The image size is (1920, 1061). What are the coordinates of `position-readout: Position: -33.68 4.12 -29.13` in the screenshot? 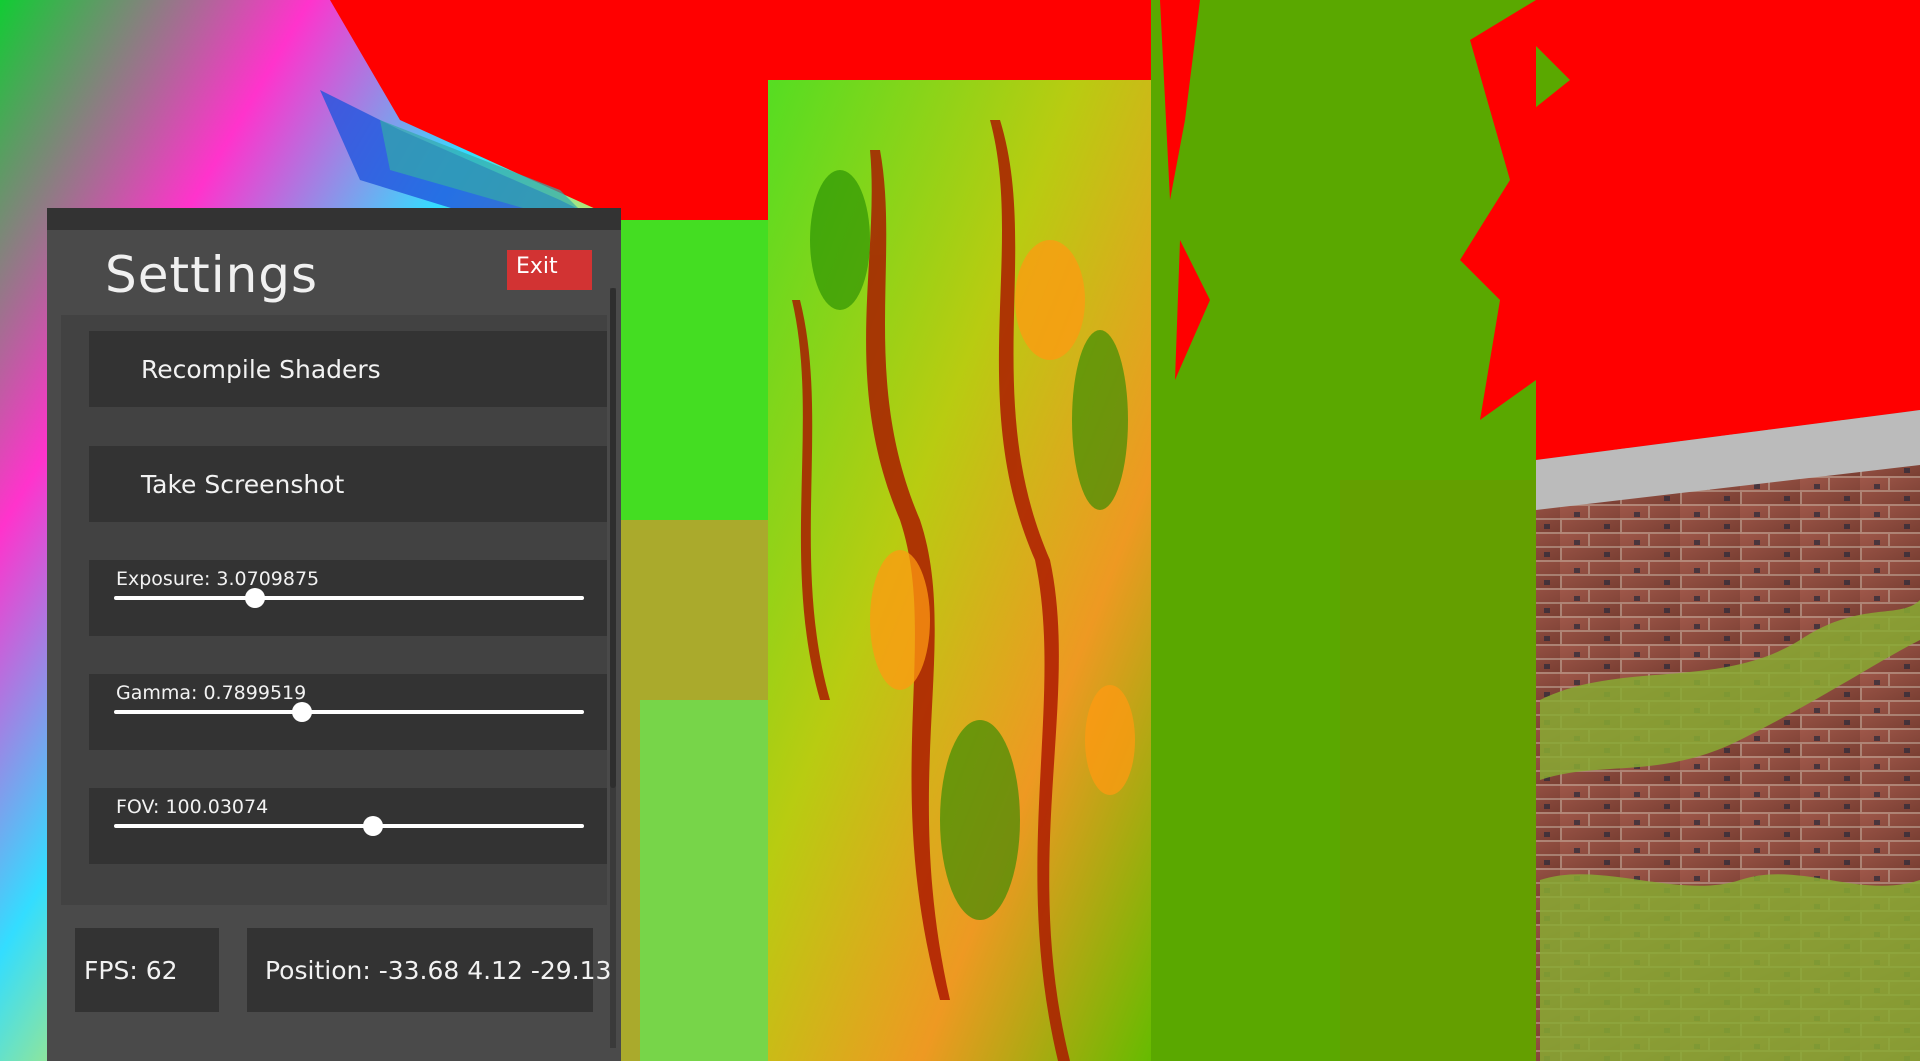 It's located at (429, 970).